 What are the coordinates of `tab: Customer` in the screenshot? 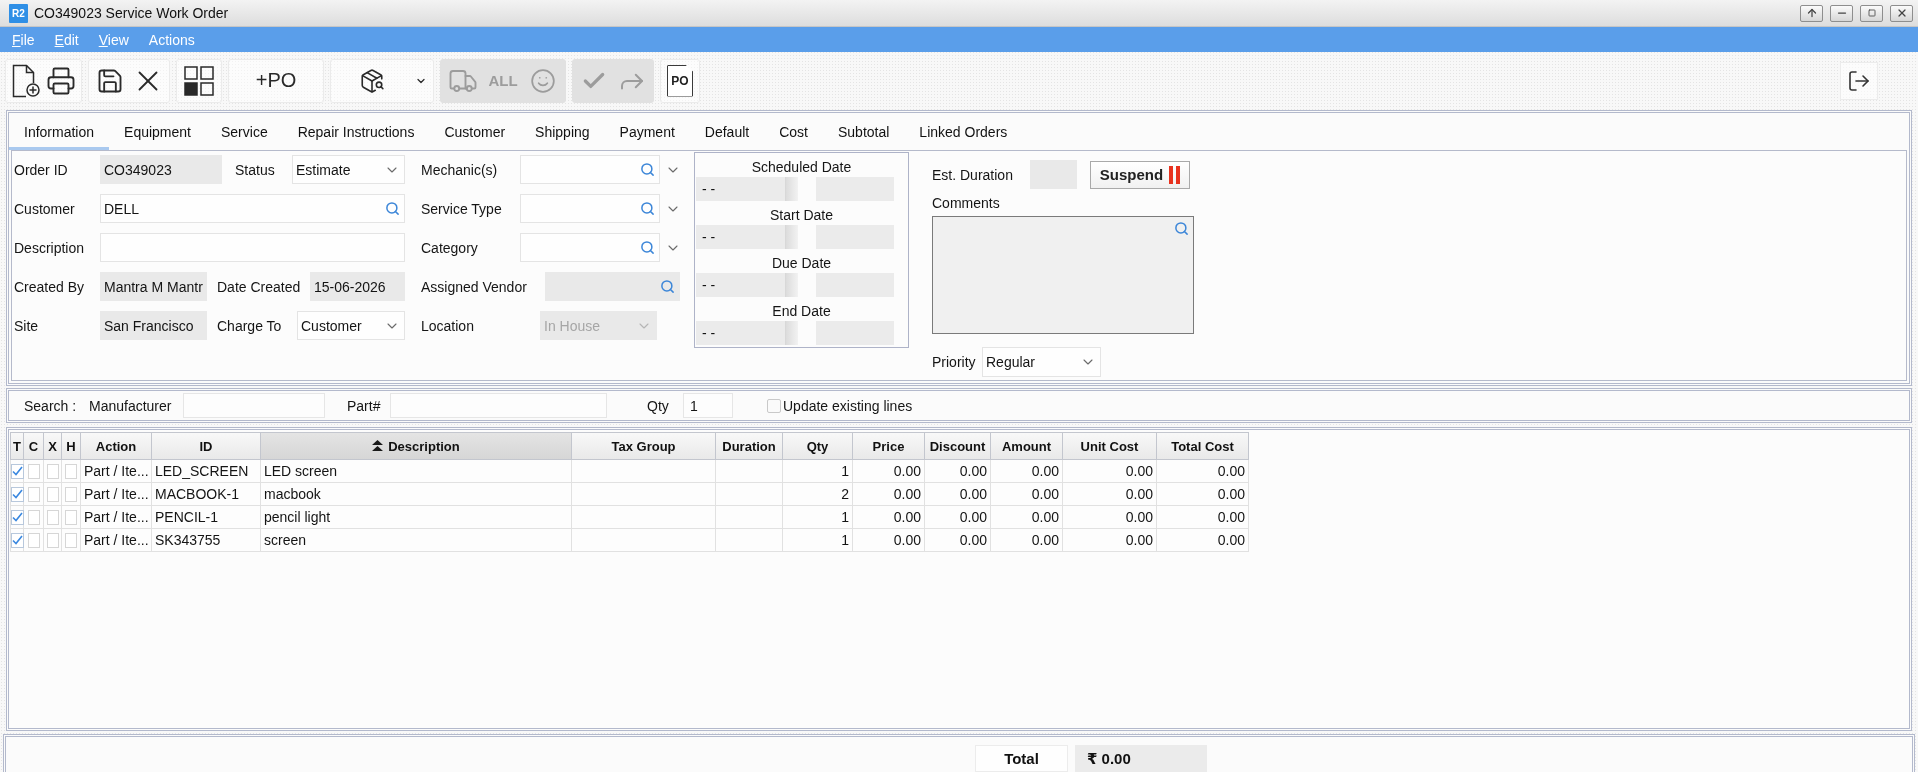 It's located at (475, 131).